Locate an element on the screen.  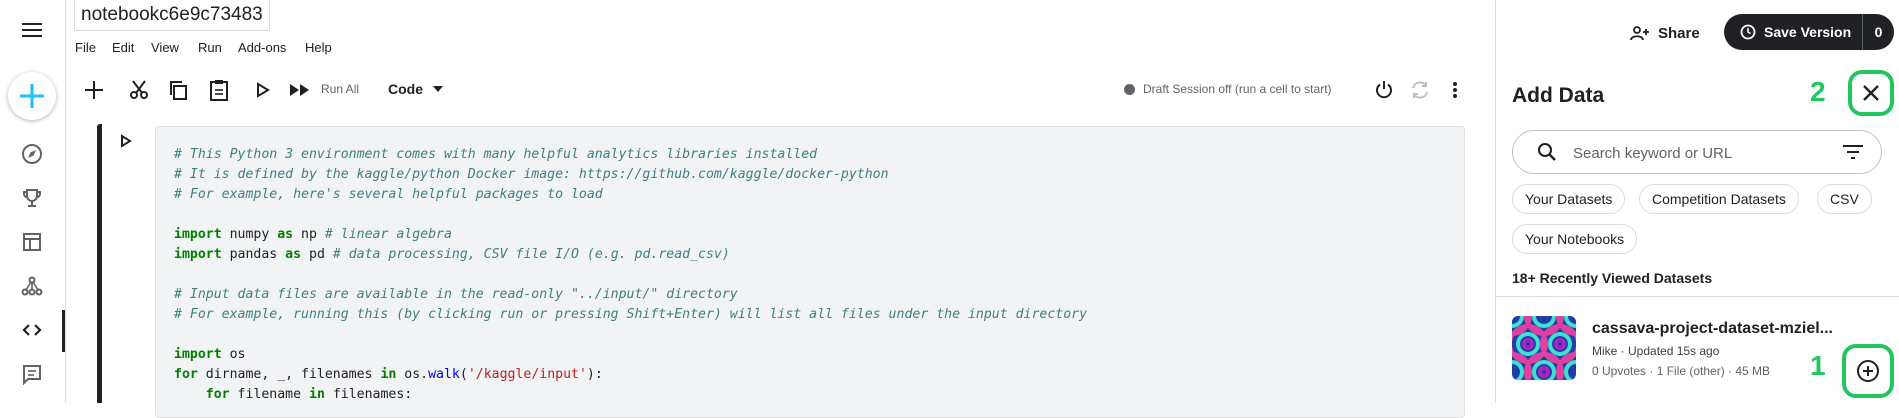
chip-your-notebooks: Your Notebooks is located at coordinates (1575, 239).